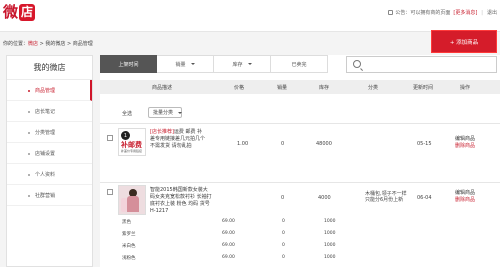 The image size is (500, 267). What do you see at coordinates (429, 64) in the screenshot?
I see `search-input` at bounding box center [429, 64].